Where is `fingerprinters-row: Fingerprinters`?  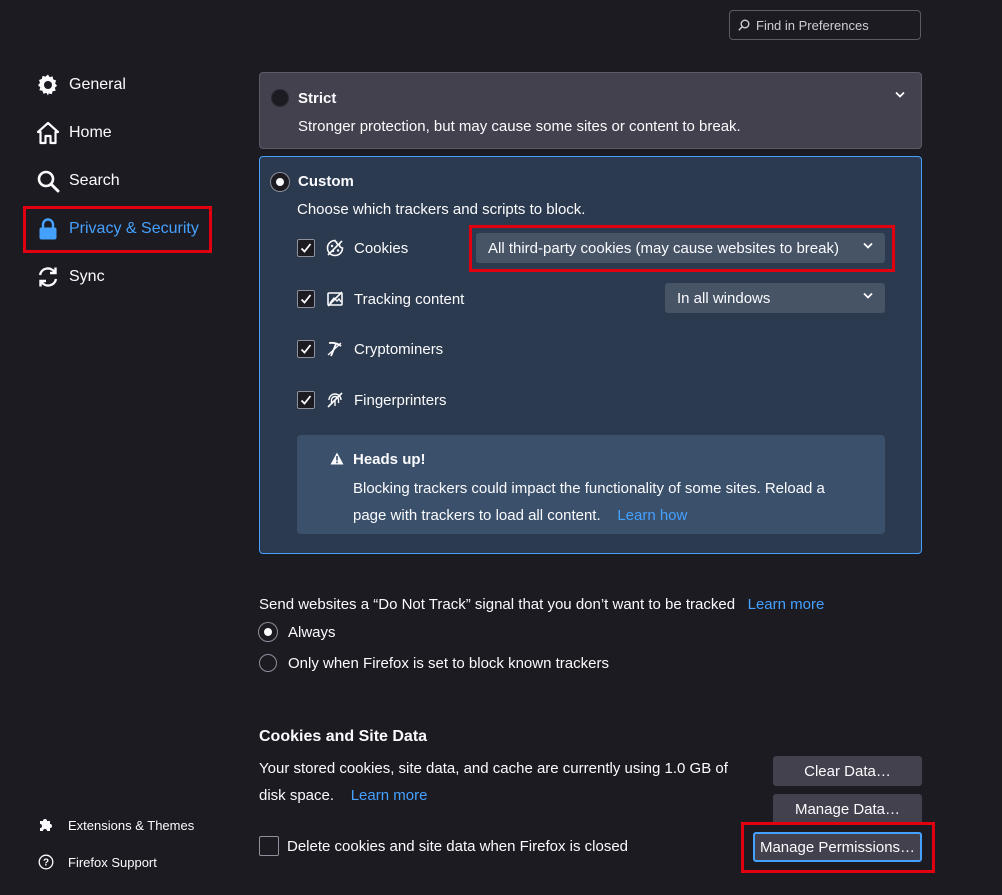
fingerprinters-row: Fingerprinters is located at coordinates (372, 400).